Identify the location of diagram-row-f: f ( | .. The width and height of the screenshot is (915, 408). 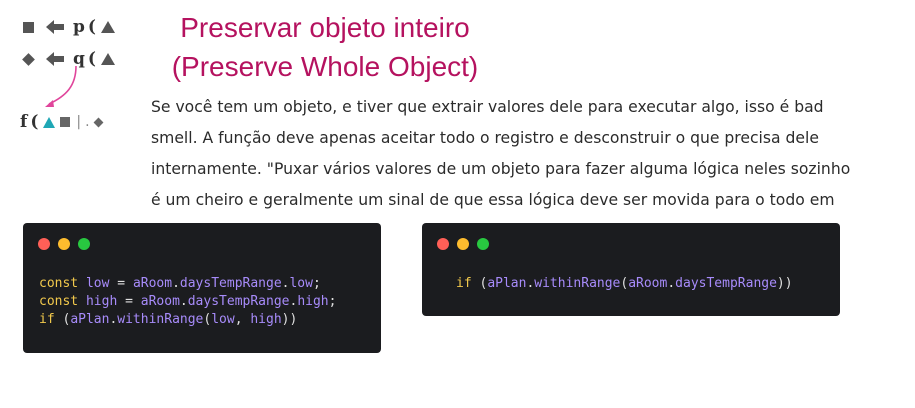
(62, 122).